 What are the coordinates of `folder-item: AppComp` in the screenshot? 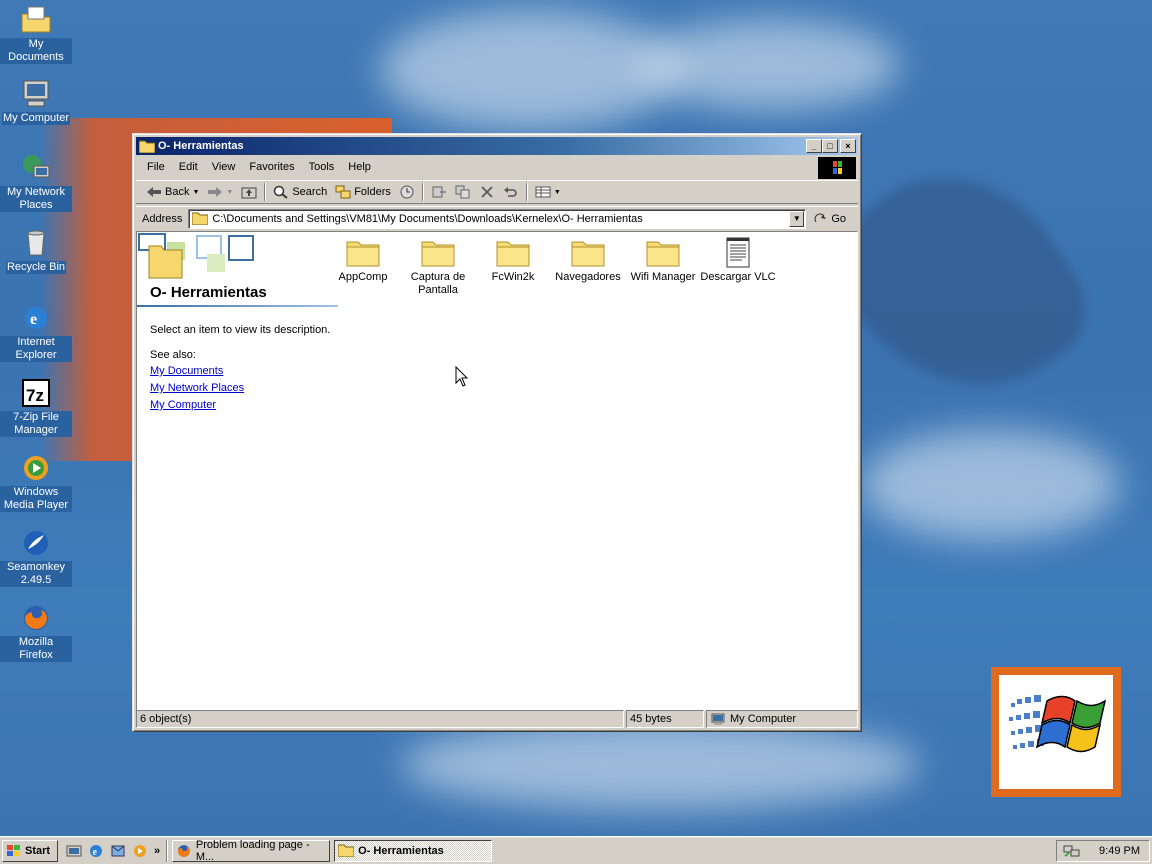 It's located at (363, 260).